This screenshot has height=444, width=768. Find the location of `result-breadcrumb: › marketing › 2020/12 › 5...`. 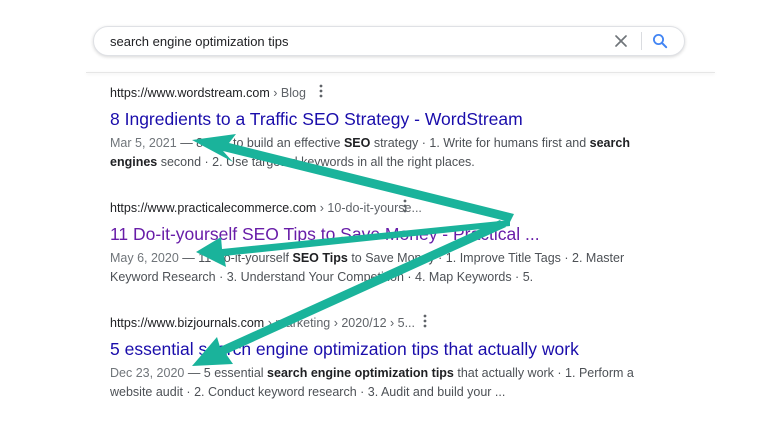

result-breadcrumb: › marketing › 2020/12 › 5... is located at coordinates (339, 323).